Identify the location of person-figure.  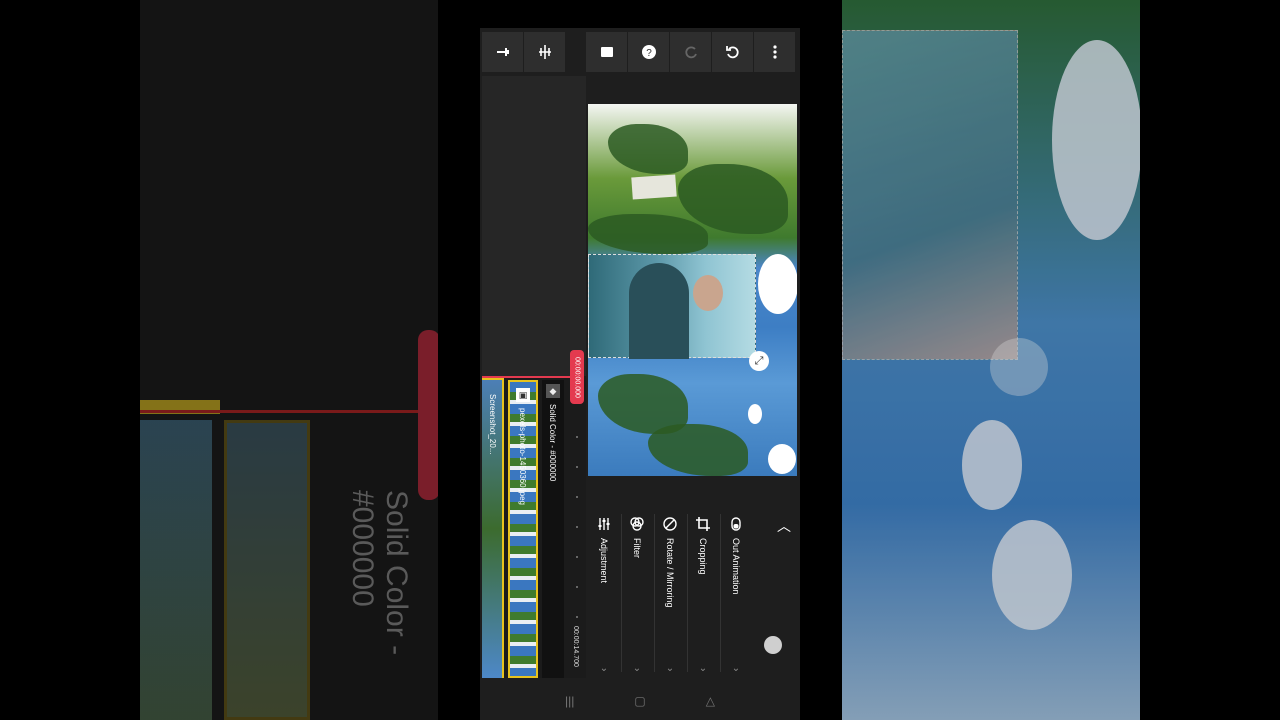
(659, 311).